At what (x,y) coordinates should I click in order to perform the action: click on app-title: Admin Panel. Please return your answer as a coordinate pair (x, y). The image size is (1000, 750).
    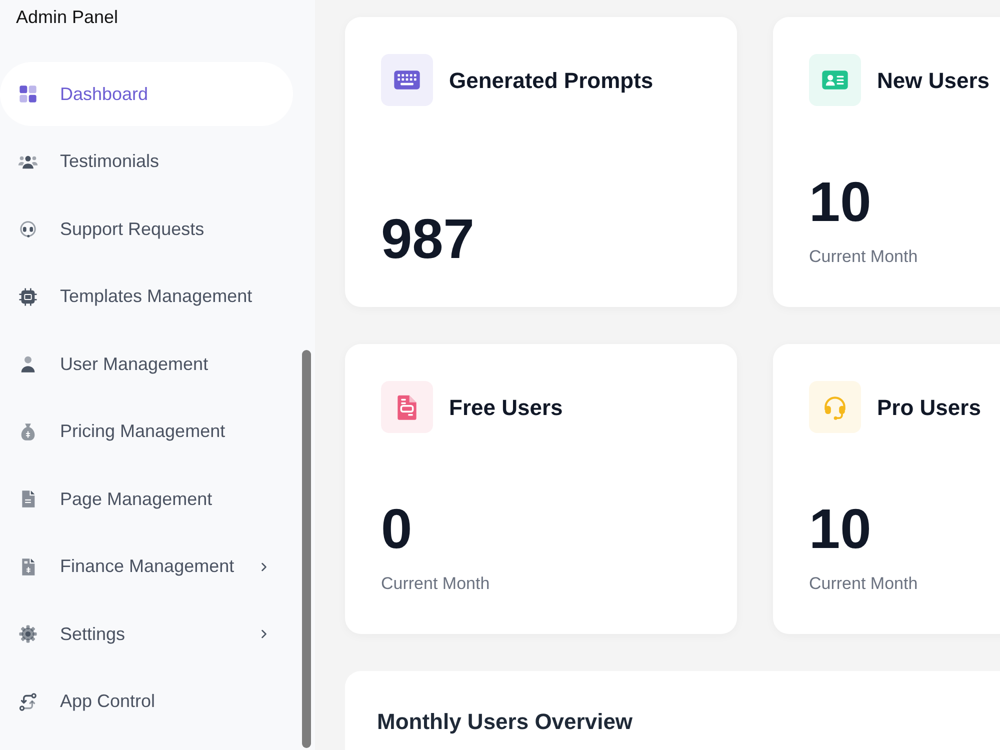
    Looking at the image, I should click on (68, 17).